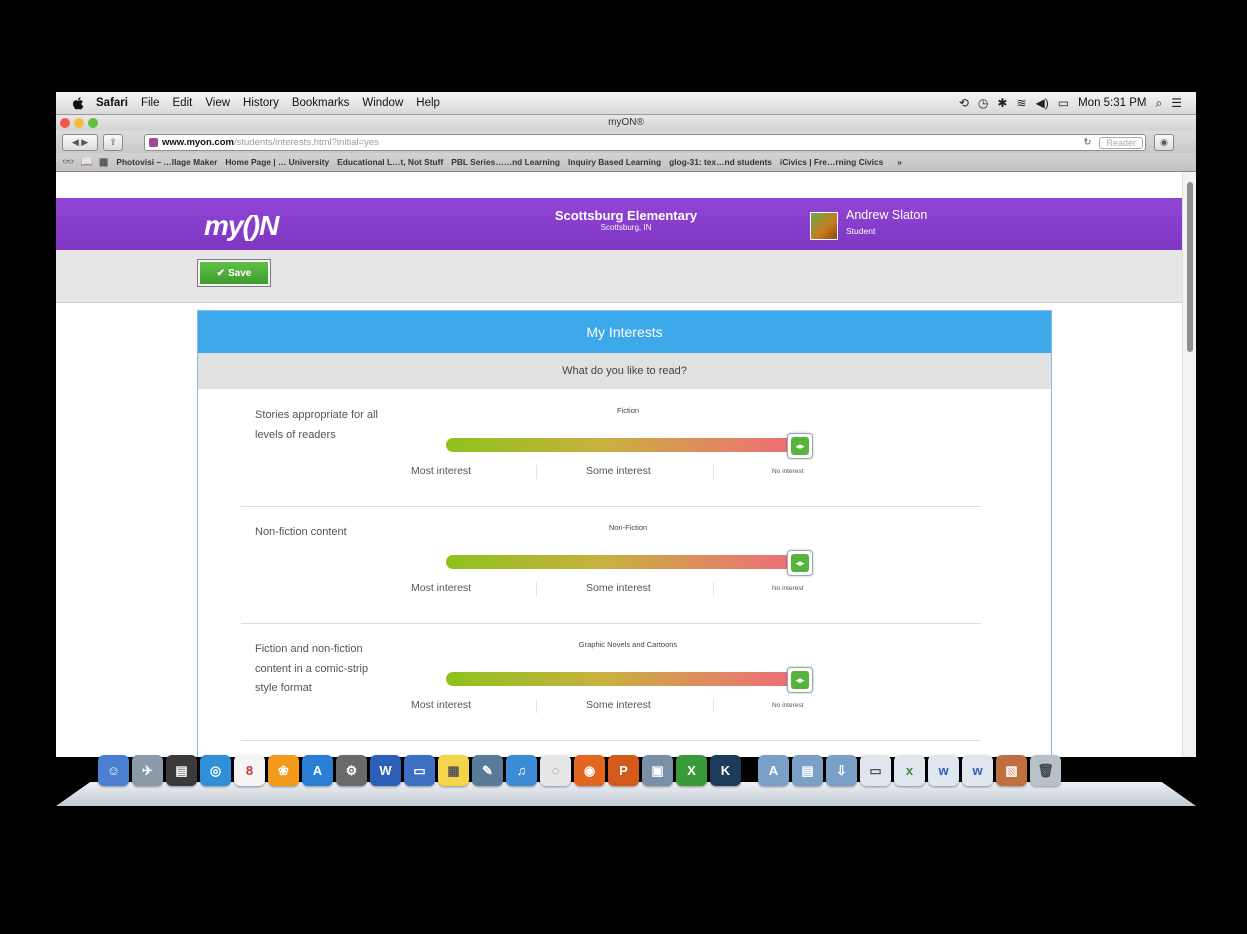 The height and width of the screenshot is (934, 1247). I want to click on interest-category: Graphic Novels and Cartoons, so click(628, 644).